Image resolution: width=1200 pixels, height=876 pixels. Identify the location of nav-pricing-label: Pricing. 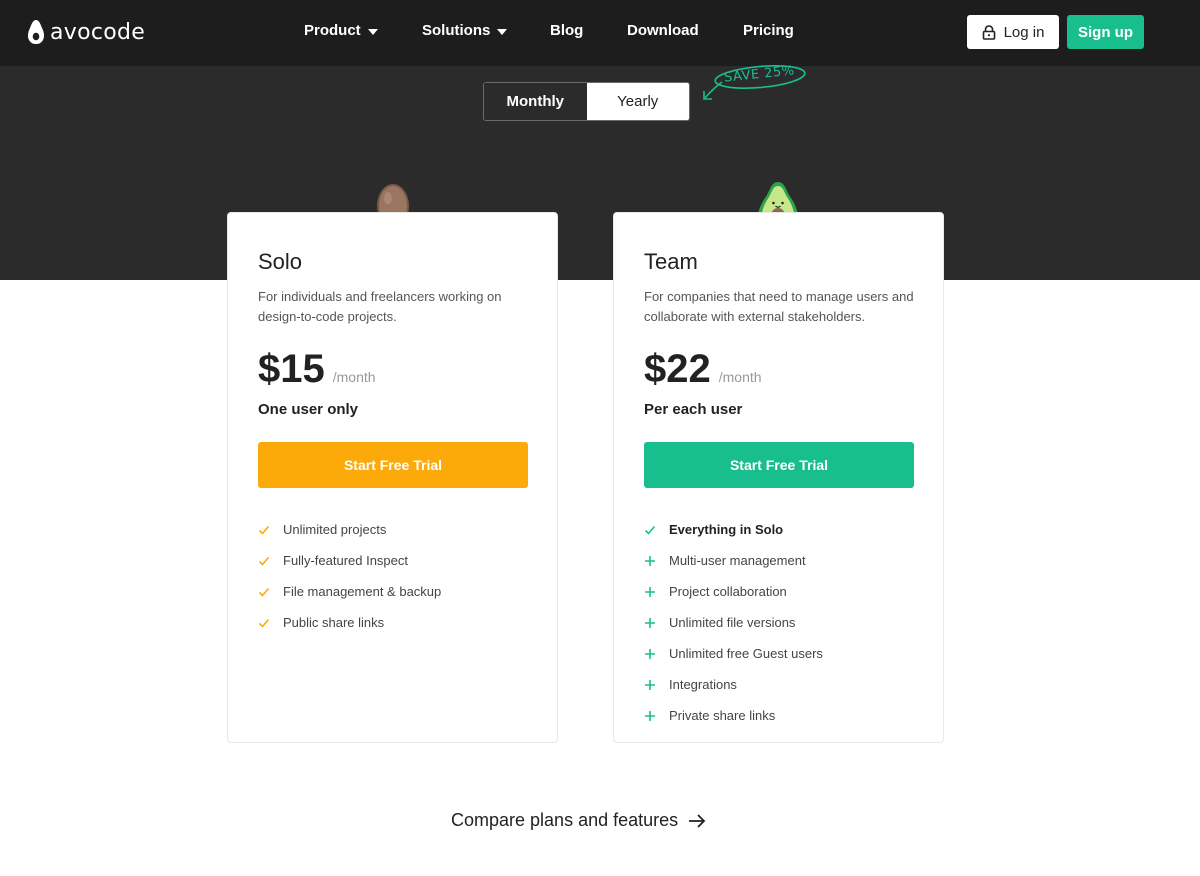
(768, 30).